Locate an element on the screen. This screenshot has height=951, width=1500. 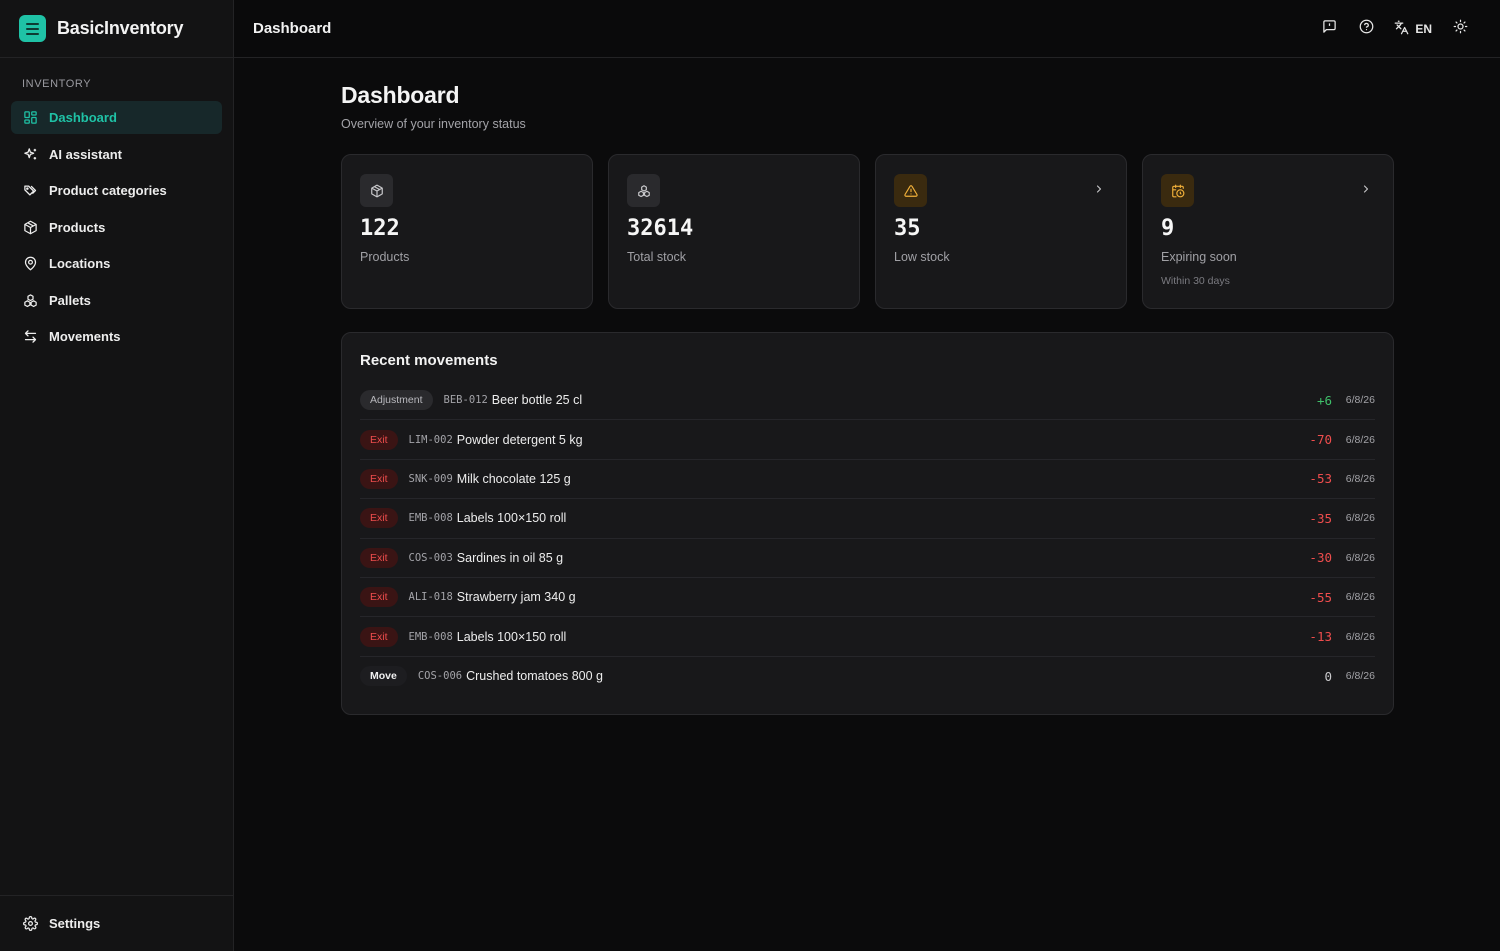
map-pin-icon is located at coordinates (30, 264).